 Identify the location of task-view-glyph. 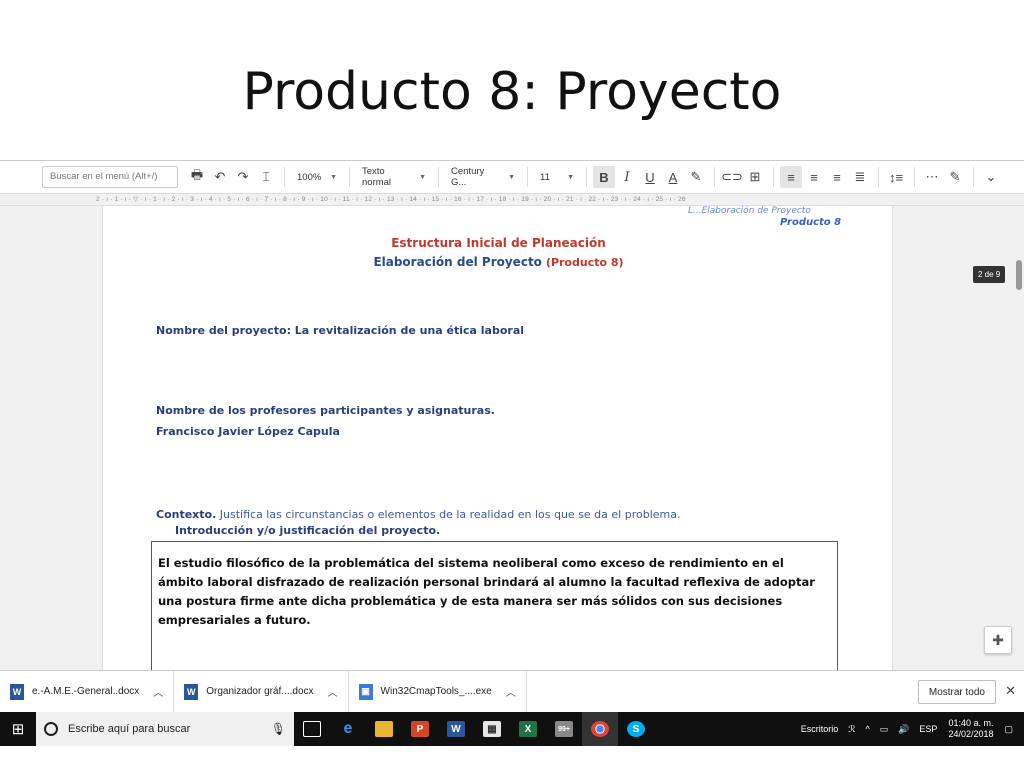
(312, 729).